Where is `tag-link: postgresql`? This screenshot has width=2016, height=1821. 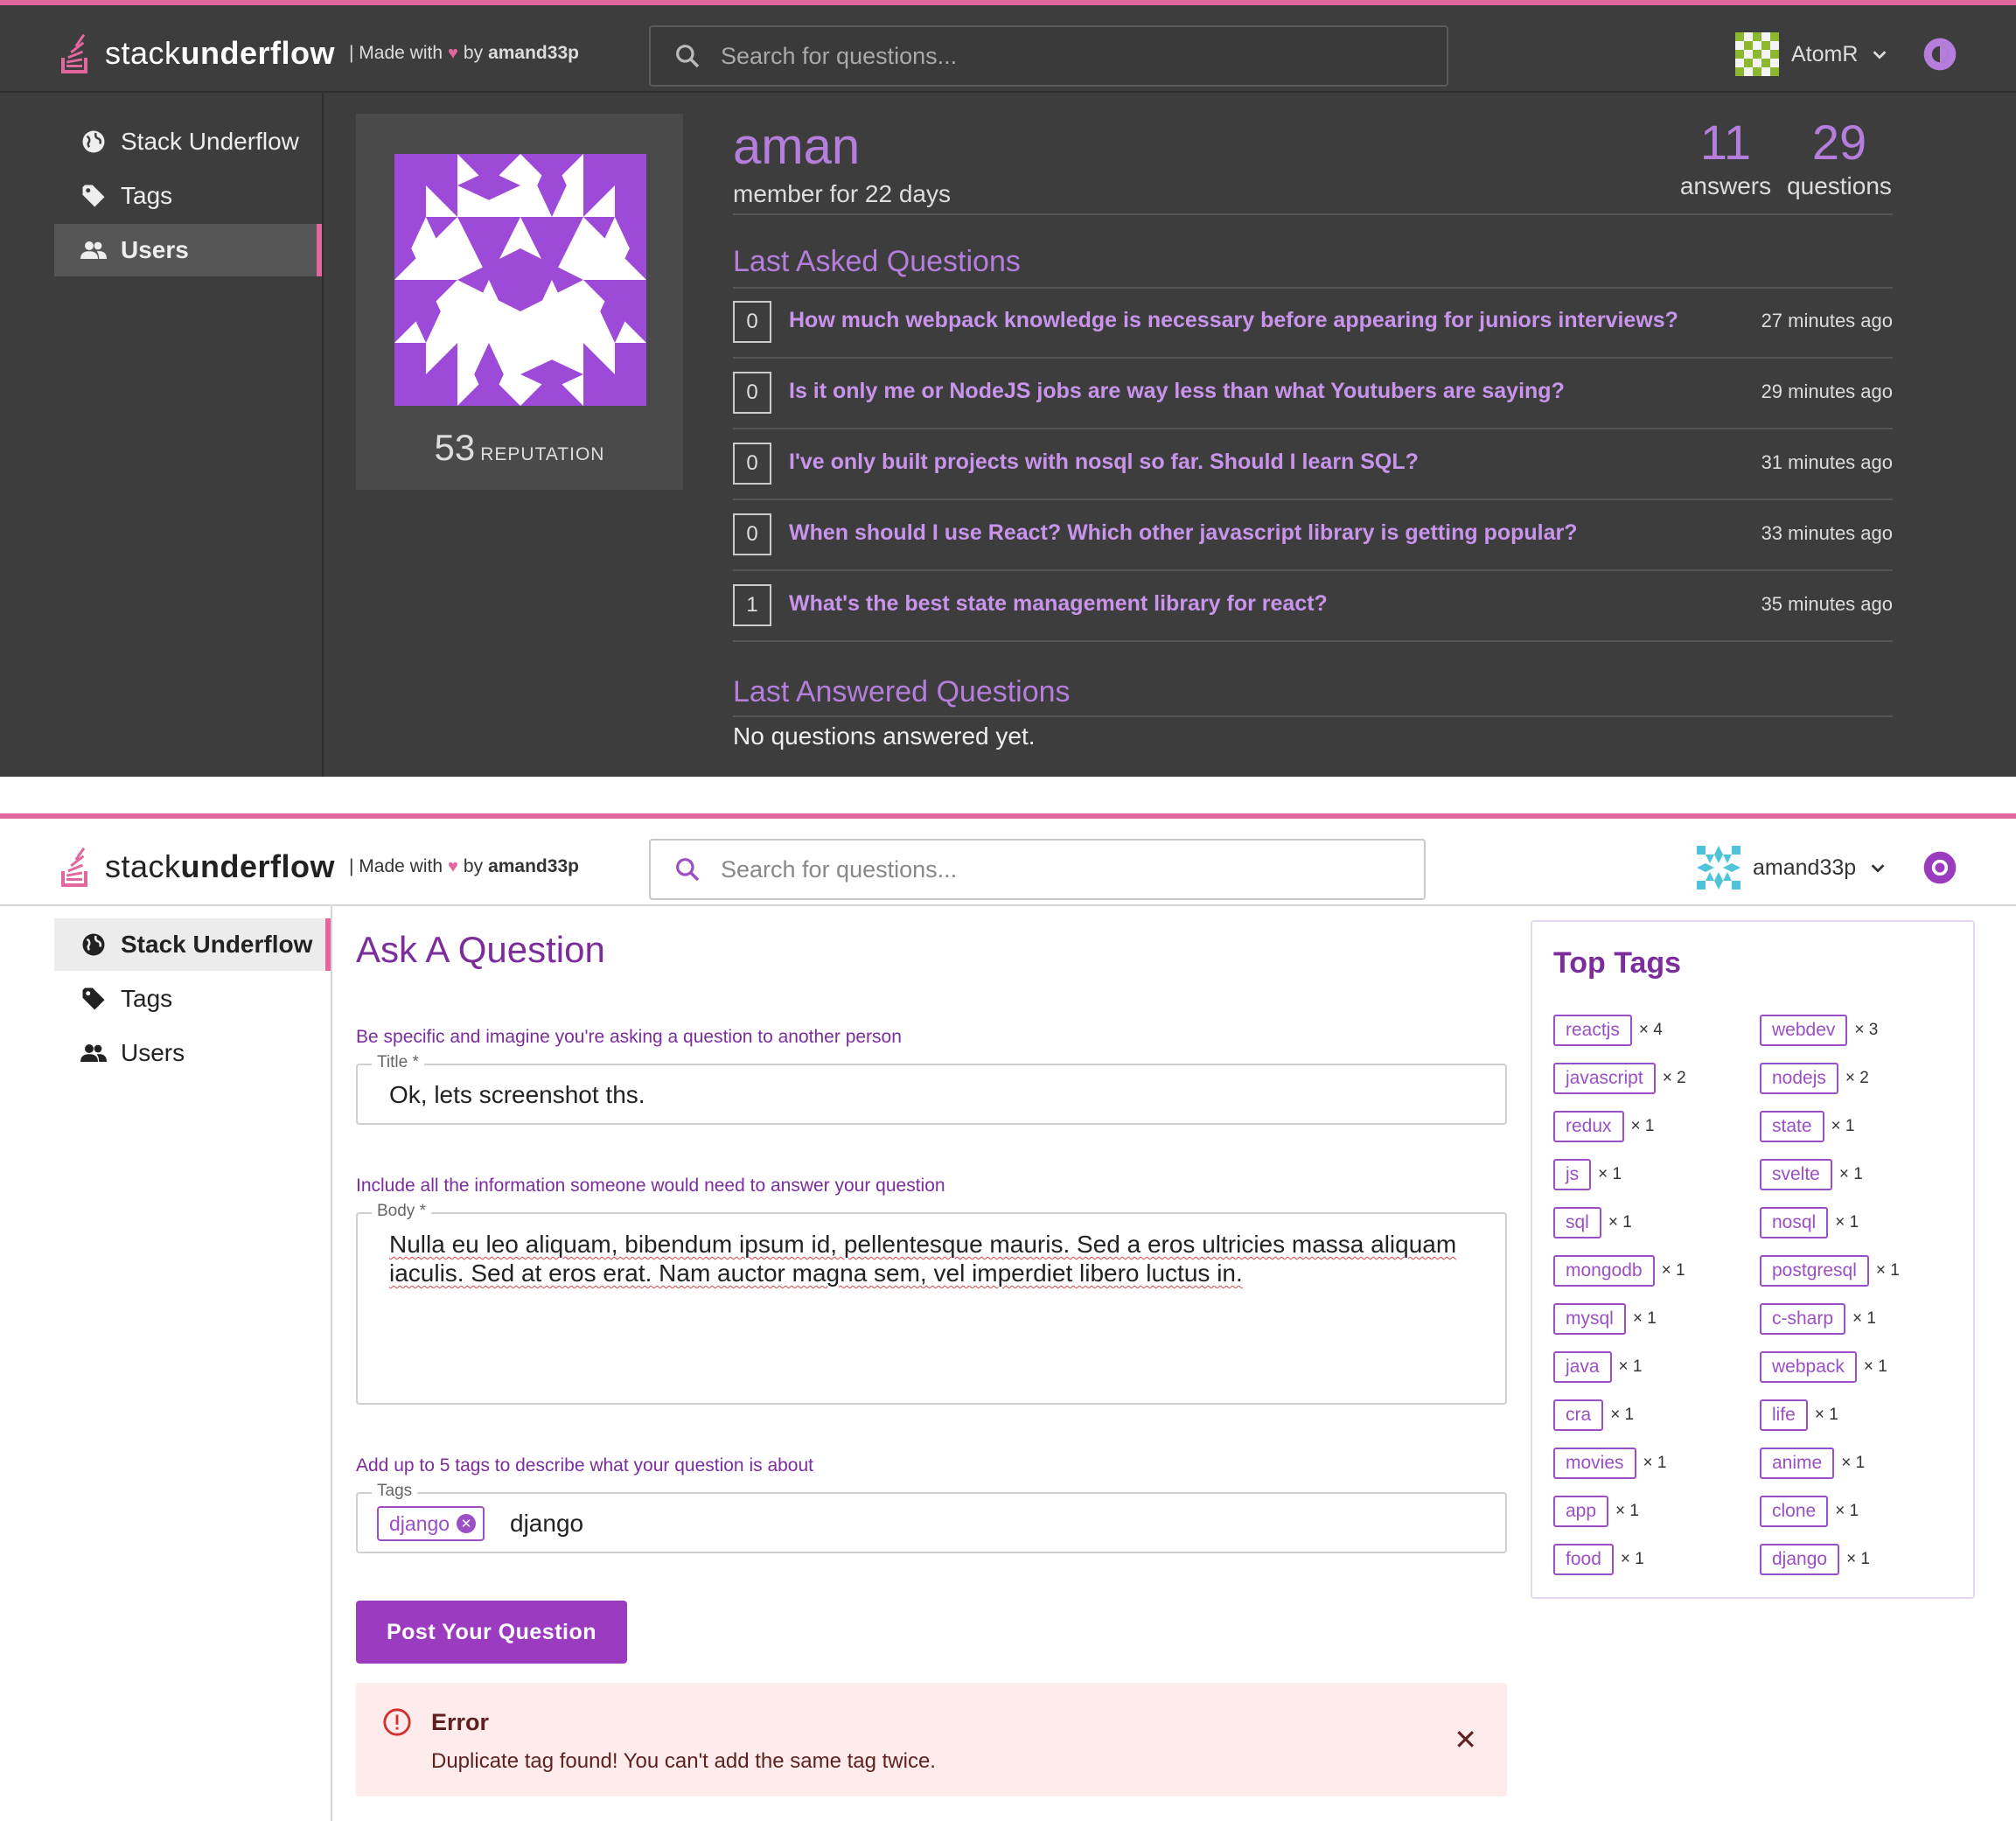 tag-link: postgresql is located at coordinates (1814, 1271).